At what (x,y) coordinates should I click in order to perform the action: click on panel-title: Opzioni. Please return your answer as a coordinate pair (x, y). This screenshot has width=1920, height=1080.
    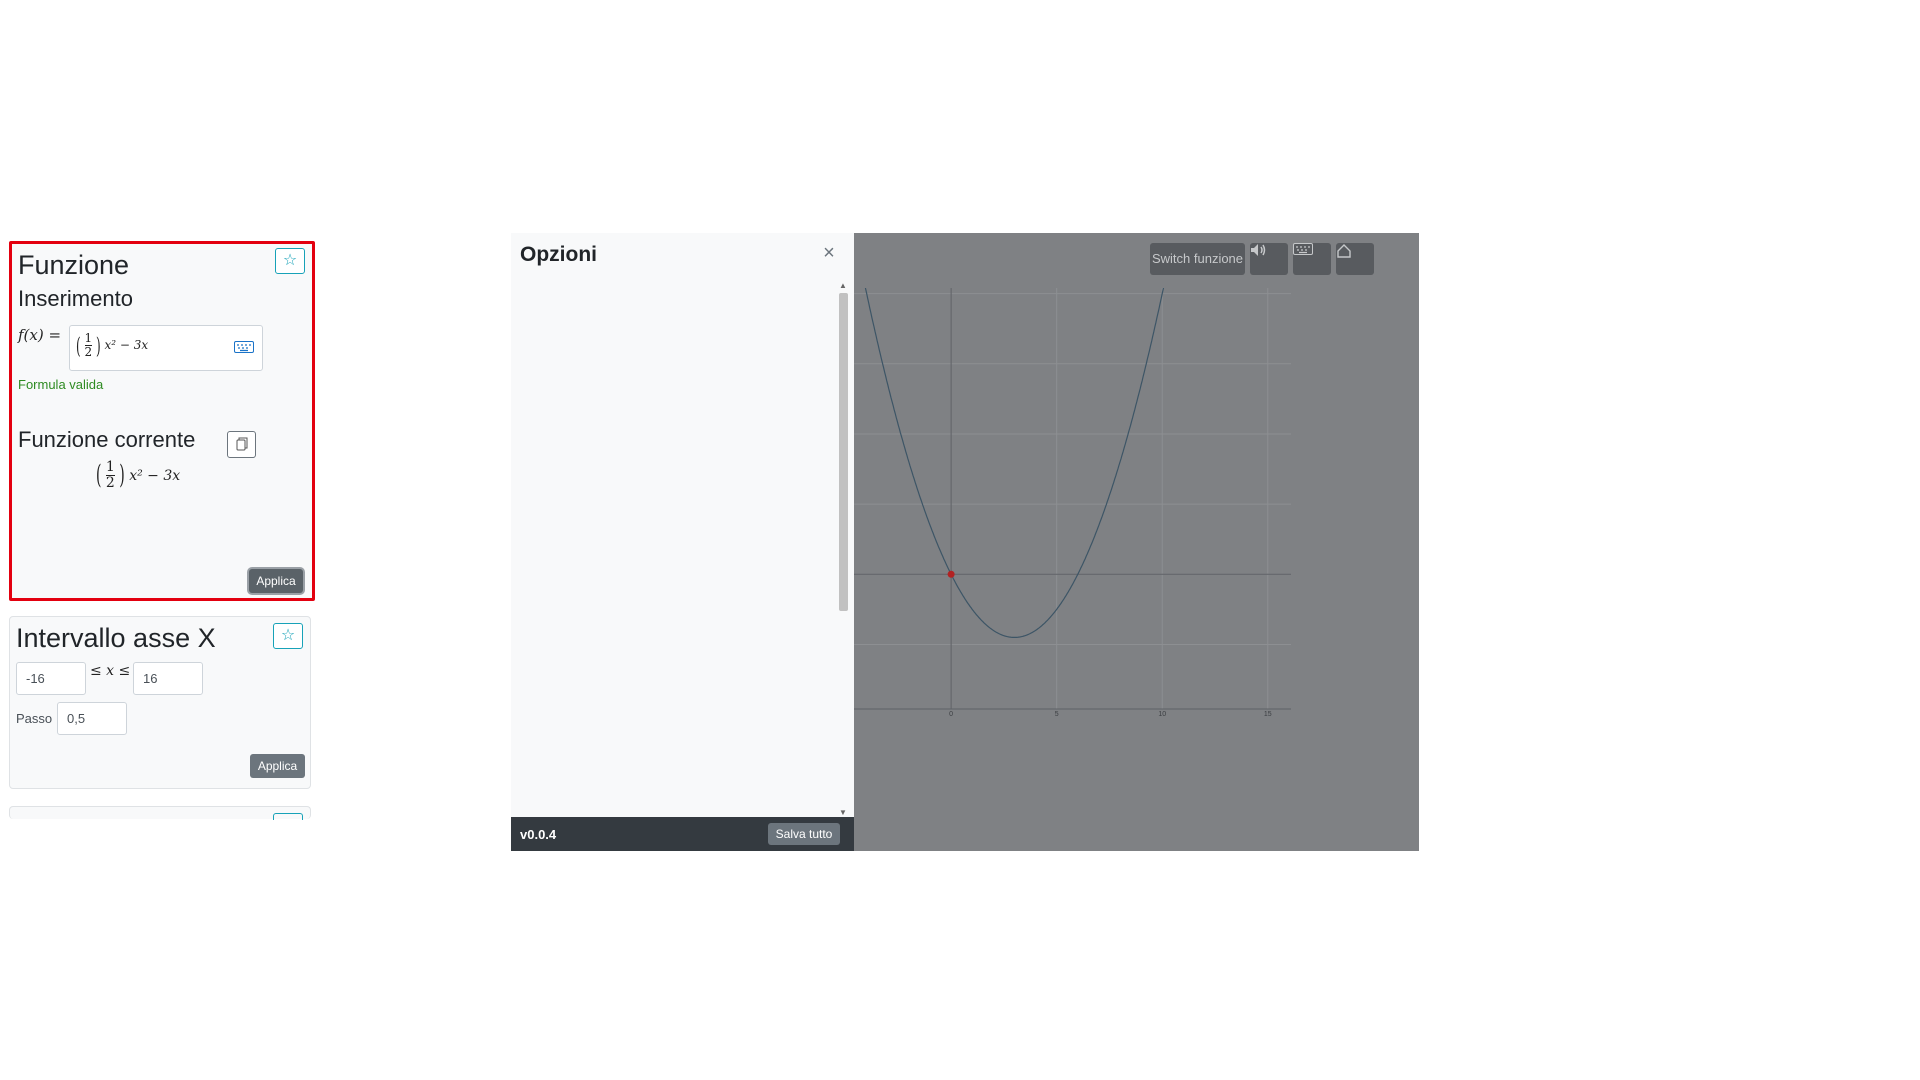
    Looking at the image, I should click on (558, 254).